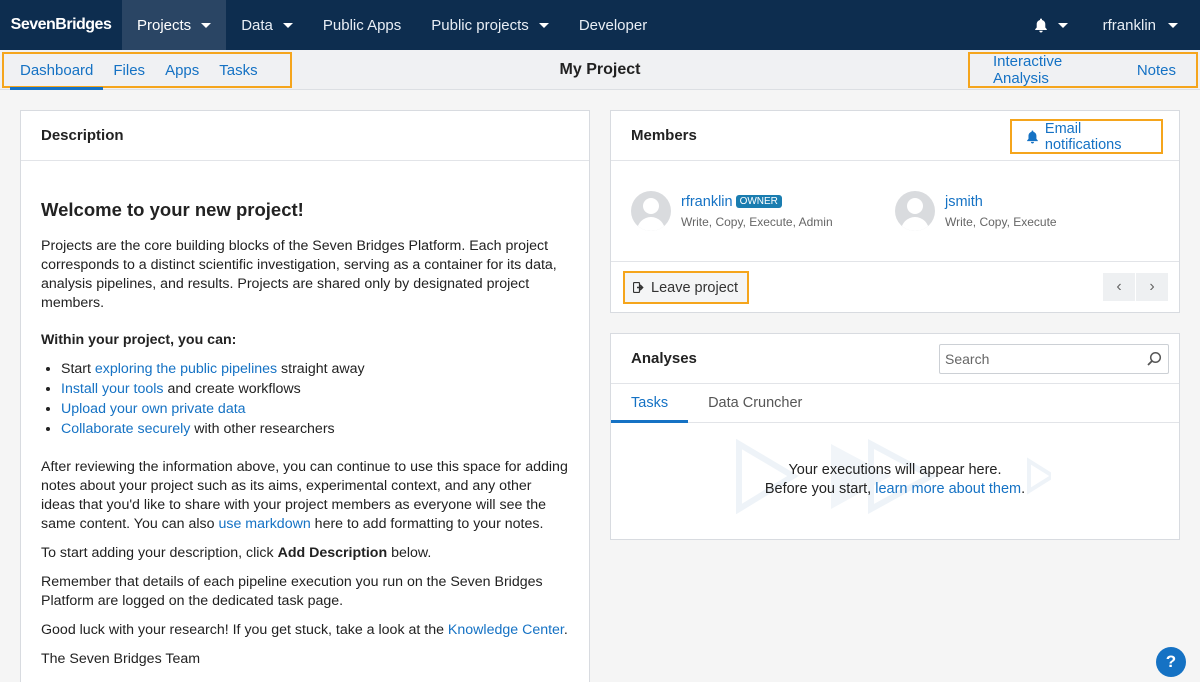  I want to click on list-item: Upload your own private data, so click(315, 409).